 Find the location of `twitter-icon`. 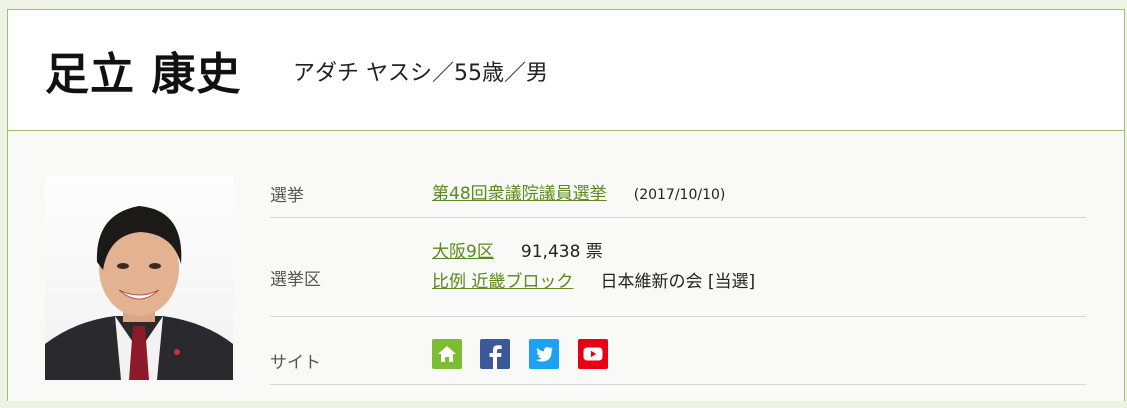

twitter-icon is located at coordinates (544, 354).